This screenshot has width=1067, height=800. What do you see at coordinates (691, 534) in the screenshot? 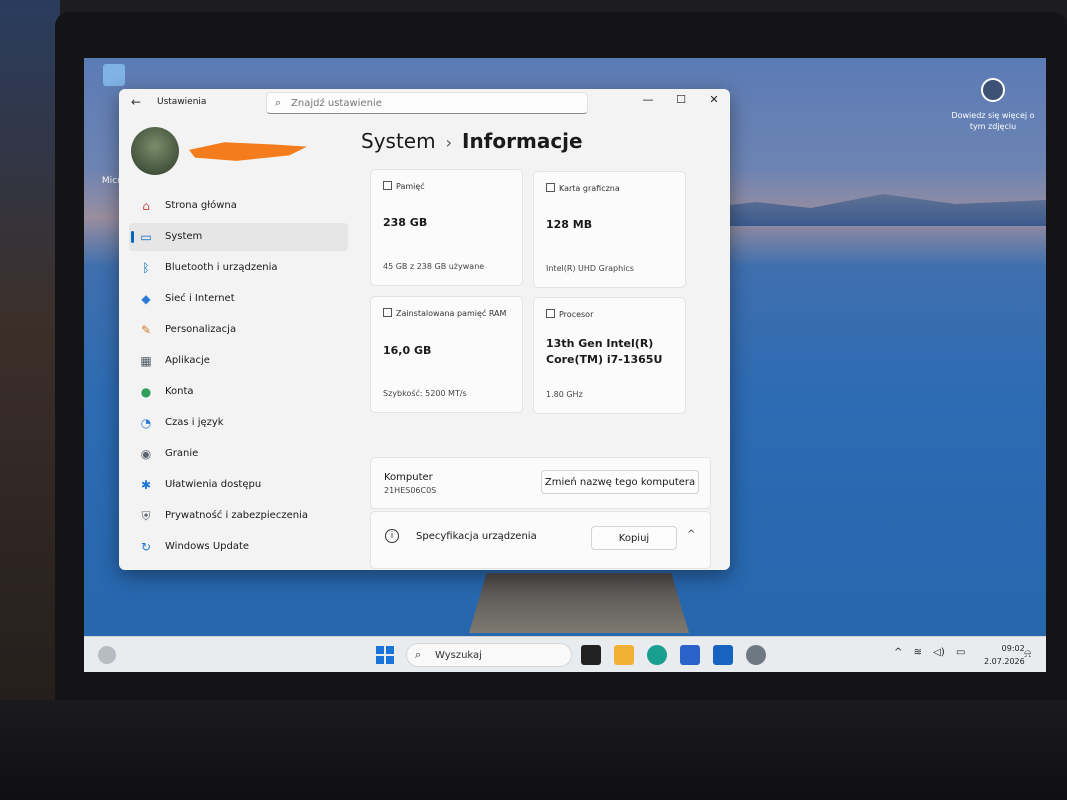
I see `chevron-up-icon: ^` at bounding box center [691, 534].